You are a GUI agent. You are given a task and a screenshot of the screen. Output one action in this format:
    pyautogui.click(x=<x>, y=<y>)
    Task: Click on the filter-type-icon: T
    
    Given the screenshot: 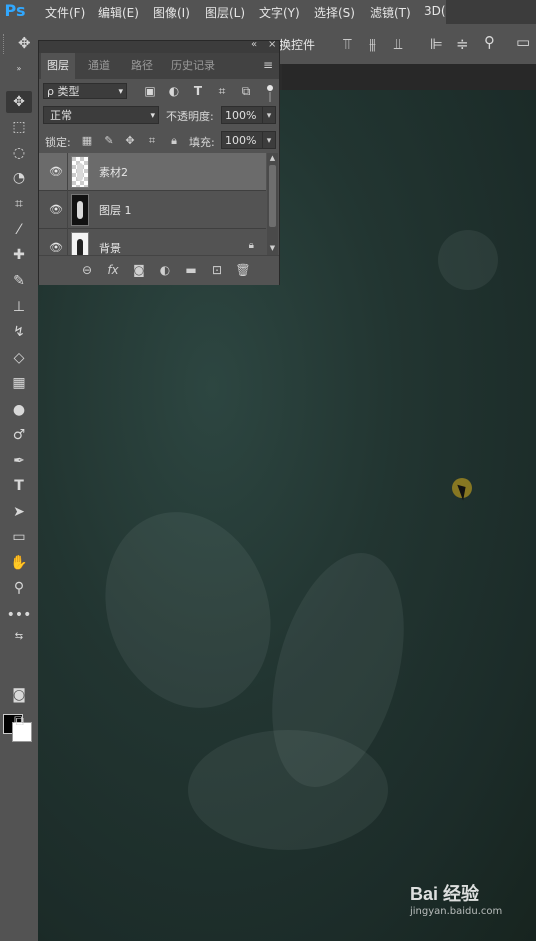 What is the action you would take?
    pyautogui.click(x=198, y=91)
    